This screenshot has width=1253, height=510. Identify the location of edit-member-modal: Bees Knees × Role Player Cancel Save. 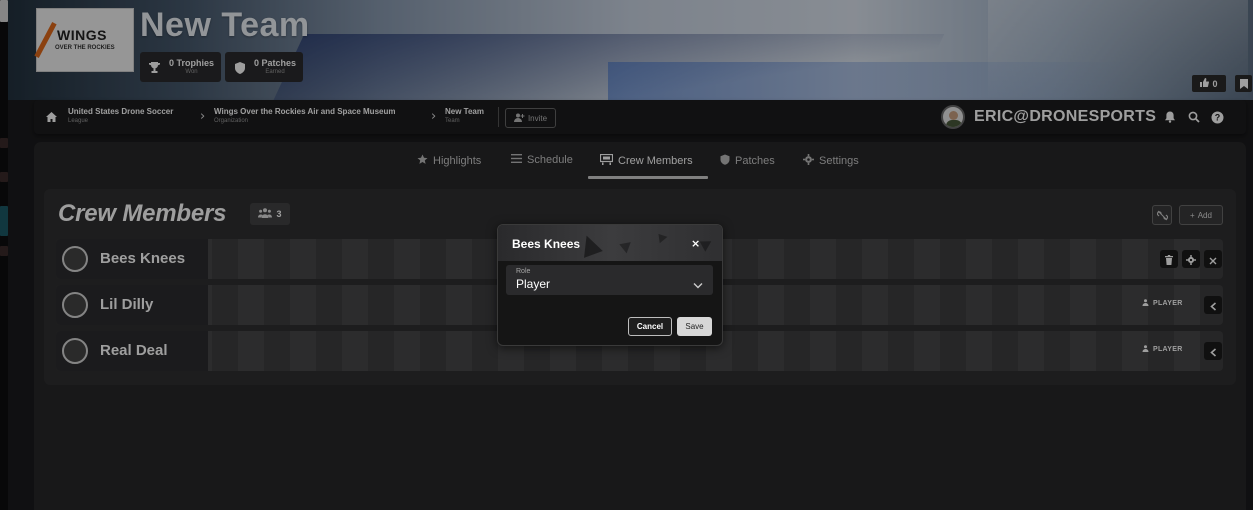
(610, 285).